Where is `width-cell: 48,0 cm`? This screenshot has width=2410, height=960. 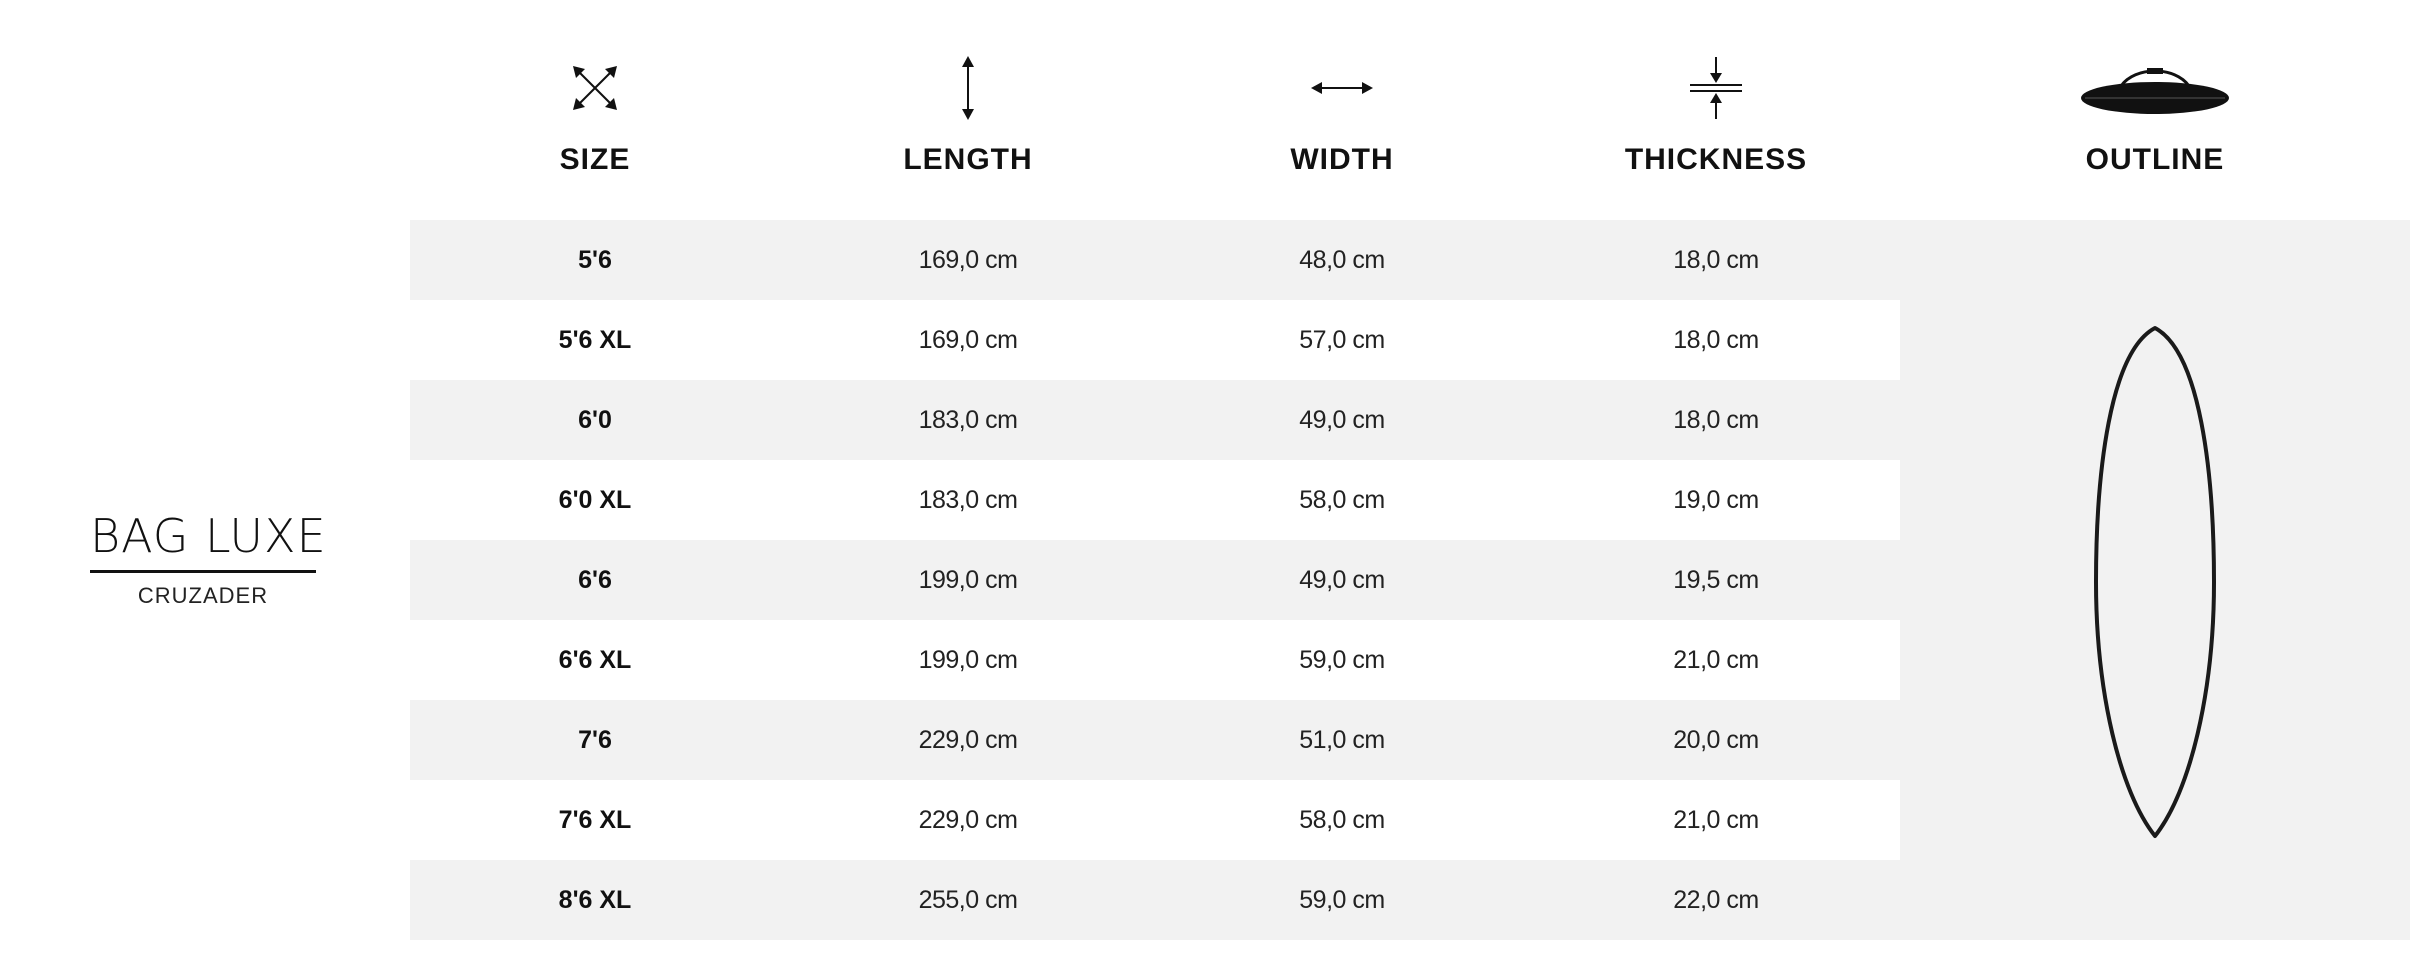
width-cell: 48,0 cm is located at coordinates (1342, 260).